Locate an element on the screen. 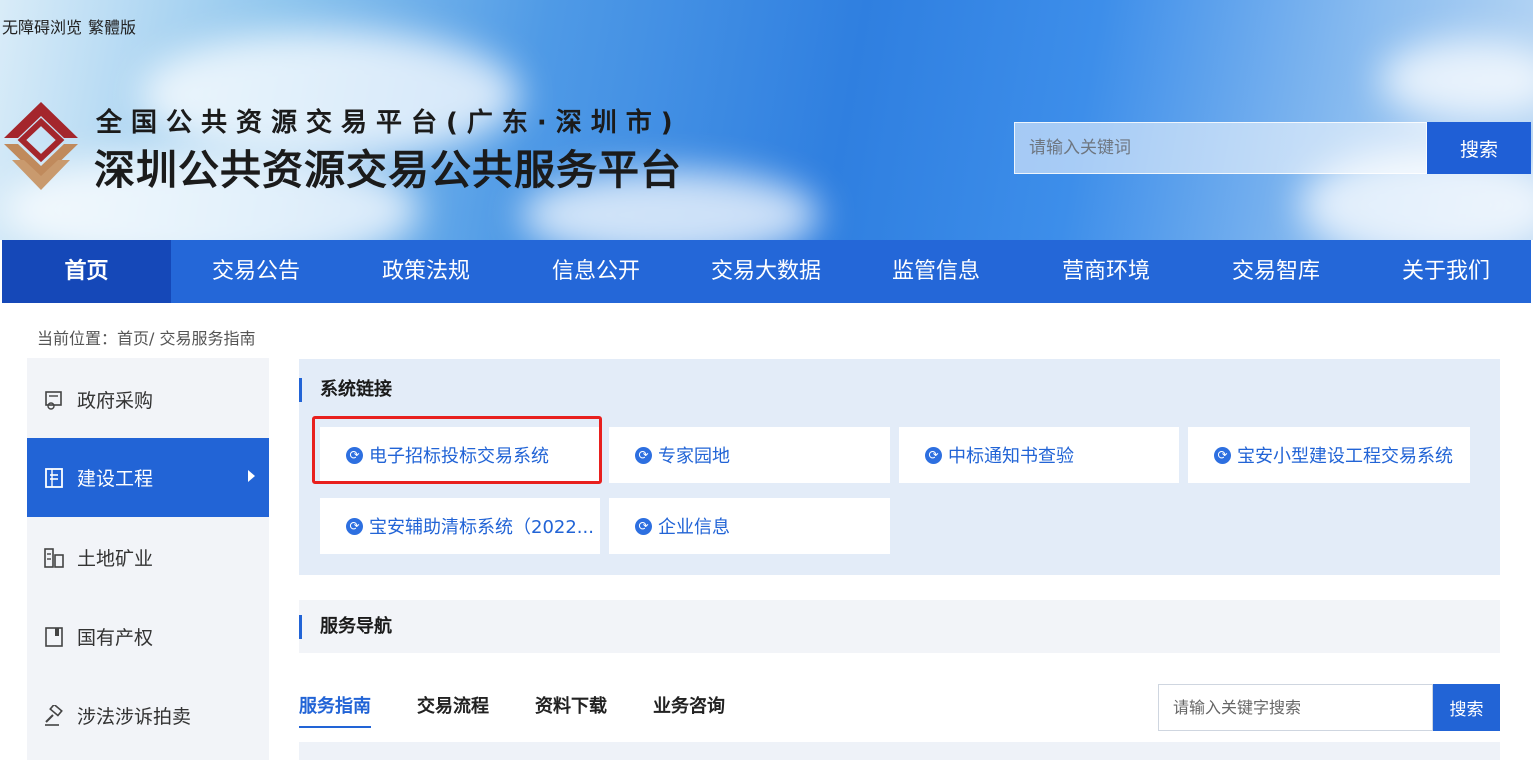 This screenshot has width=1533, height=760. section-title: 服务导航 is located at coordinates (345, 627).